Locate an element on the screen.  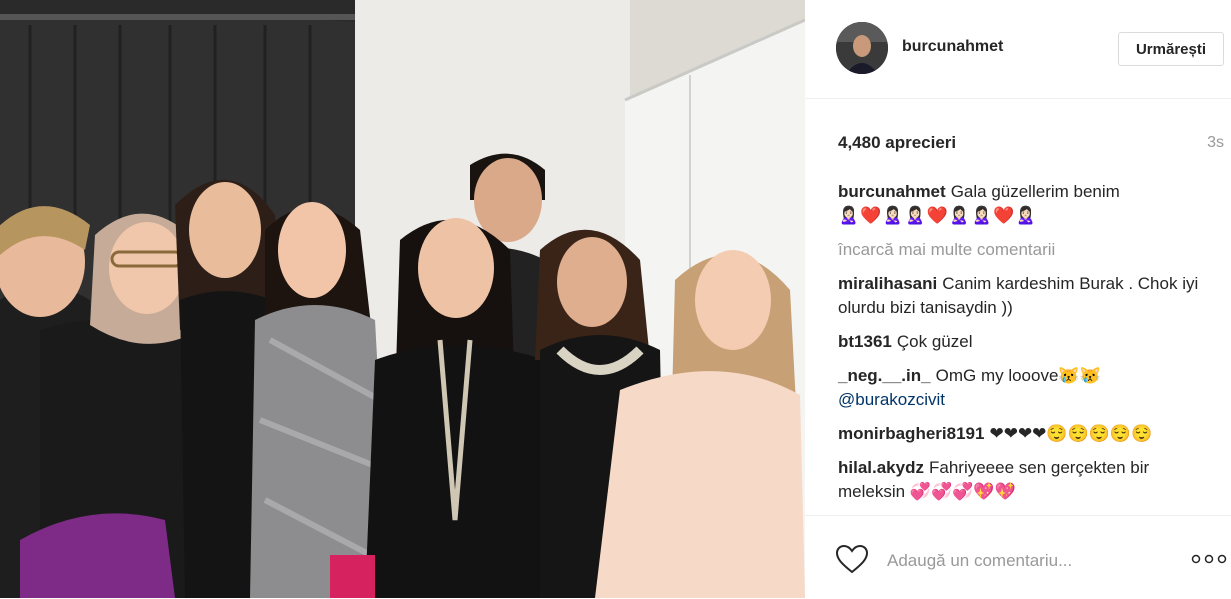
comment-mention-link: @burakozcivit is located at coordinates (891, 399).